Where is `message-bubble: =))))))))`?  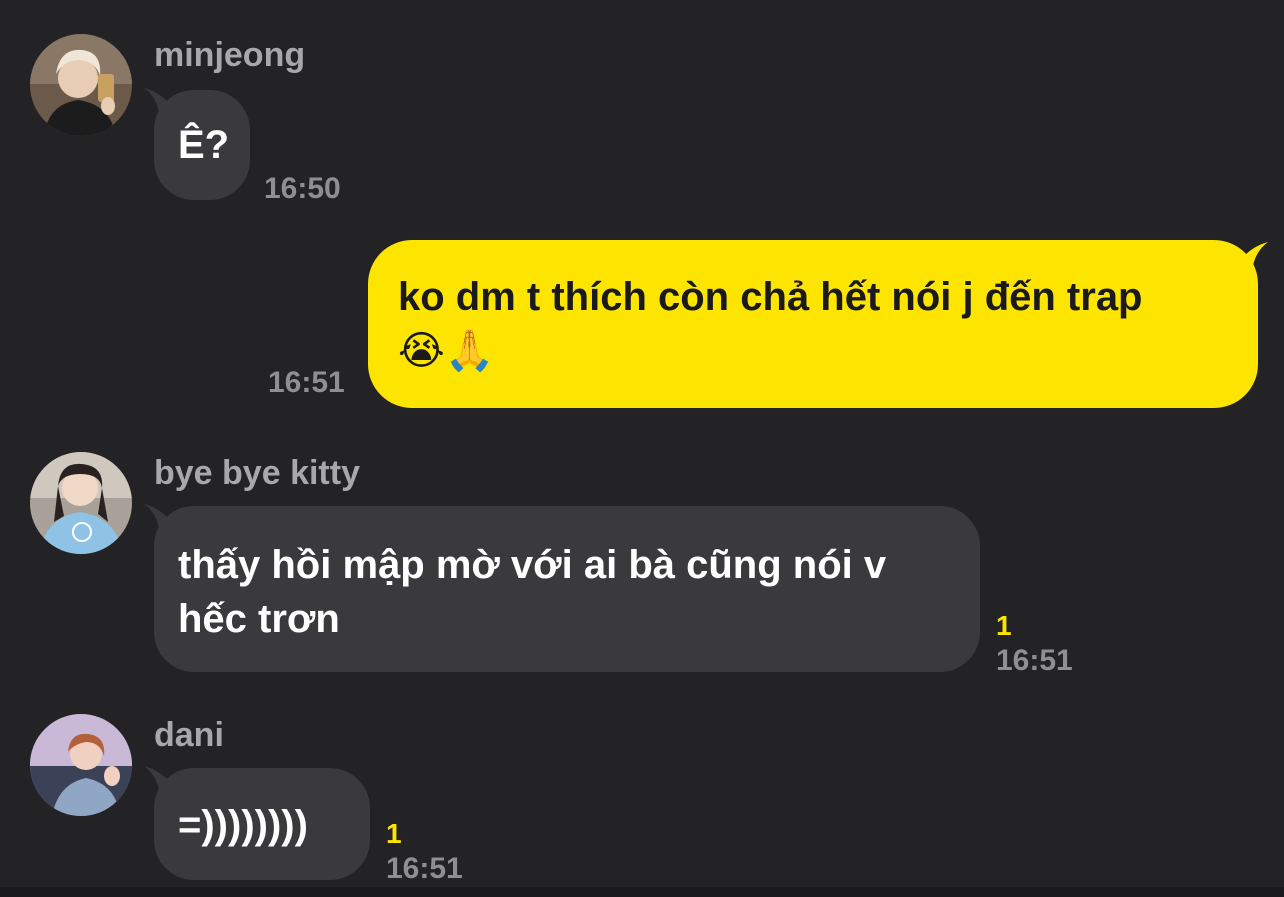 message-bubble: =)))))))) is located at coordinates (257, 823).